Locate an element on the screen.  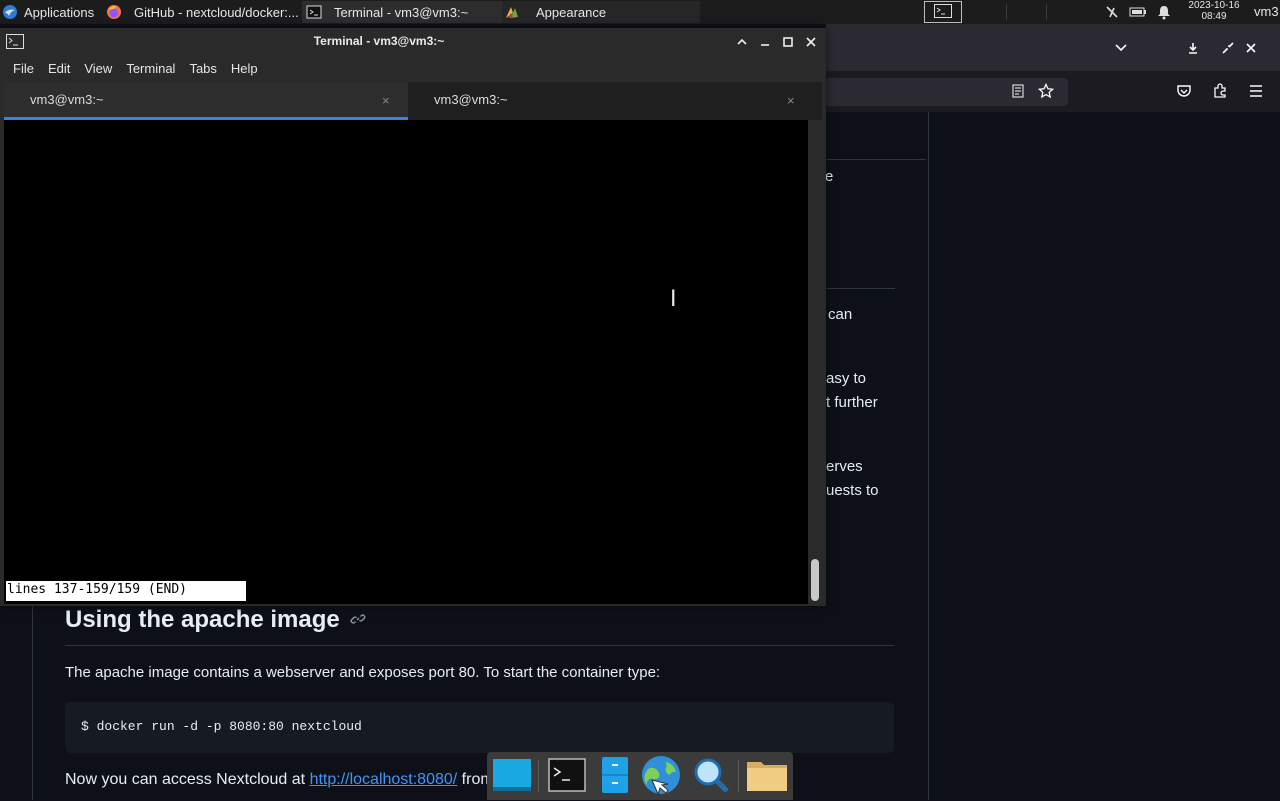
extensions-puzzle-icon is located at coordinates (1220, 91).